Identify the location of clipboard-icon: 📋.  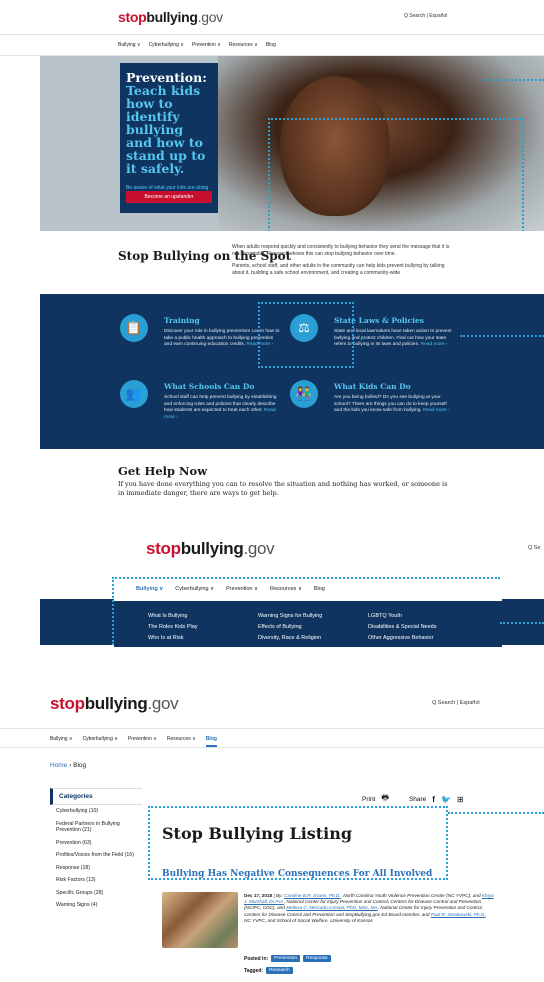
(134, 328).